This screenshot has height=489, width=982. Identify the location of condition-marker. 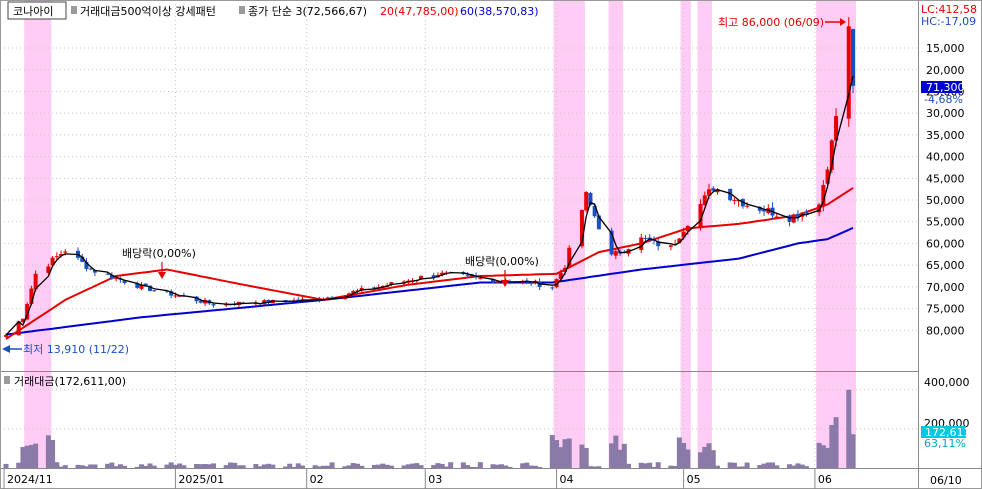
(74, 10).